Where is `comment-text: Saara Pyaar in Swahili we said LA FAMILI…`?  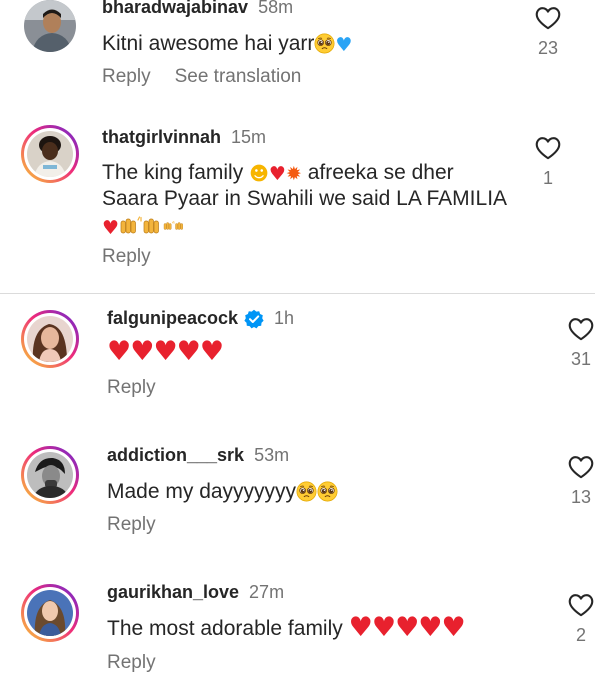 comment-text: Saara Pyaar in Swahili we said LA FAMILI… is located at coordinates (304, 198).